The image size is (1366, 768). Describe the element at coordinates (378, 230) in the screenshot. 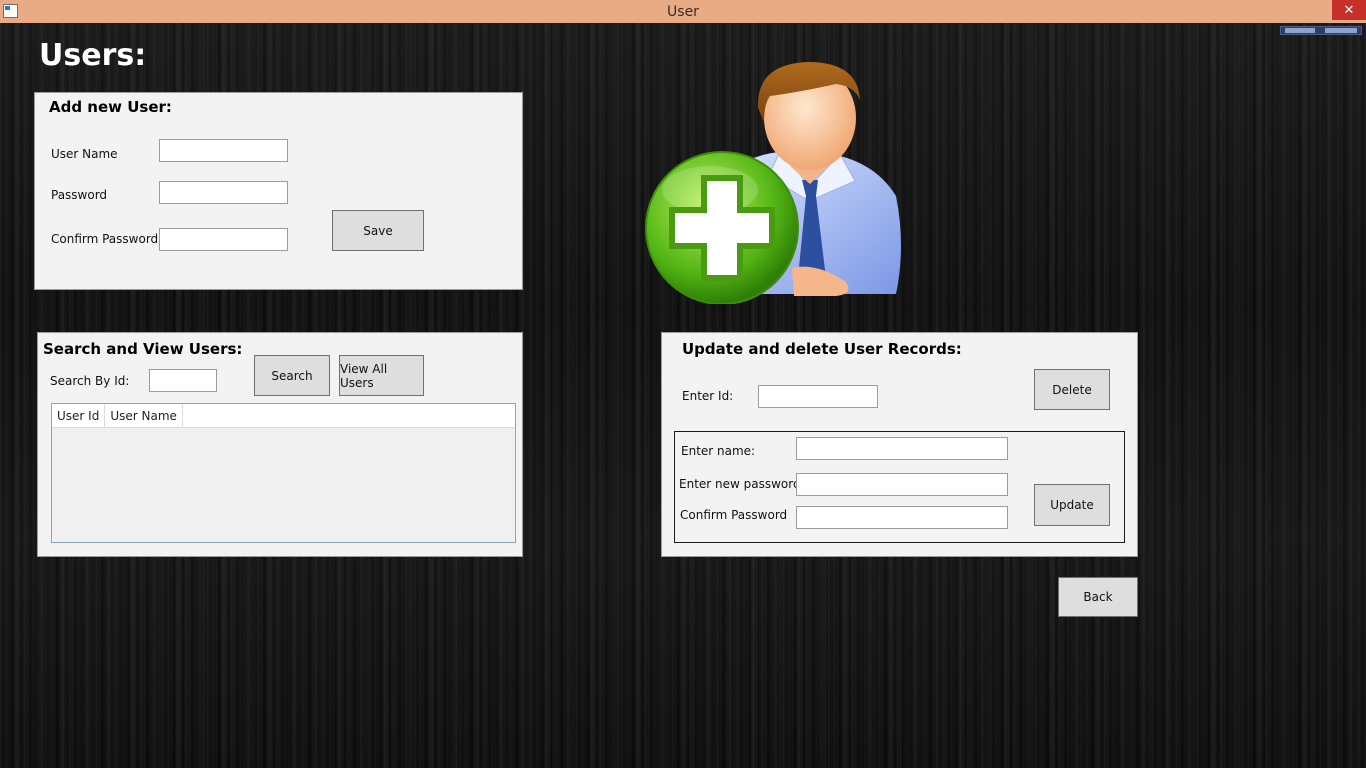

I see `save-button: Save` at that location.